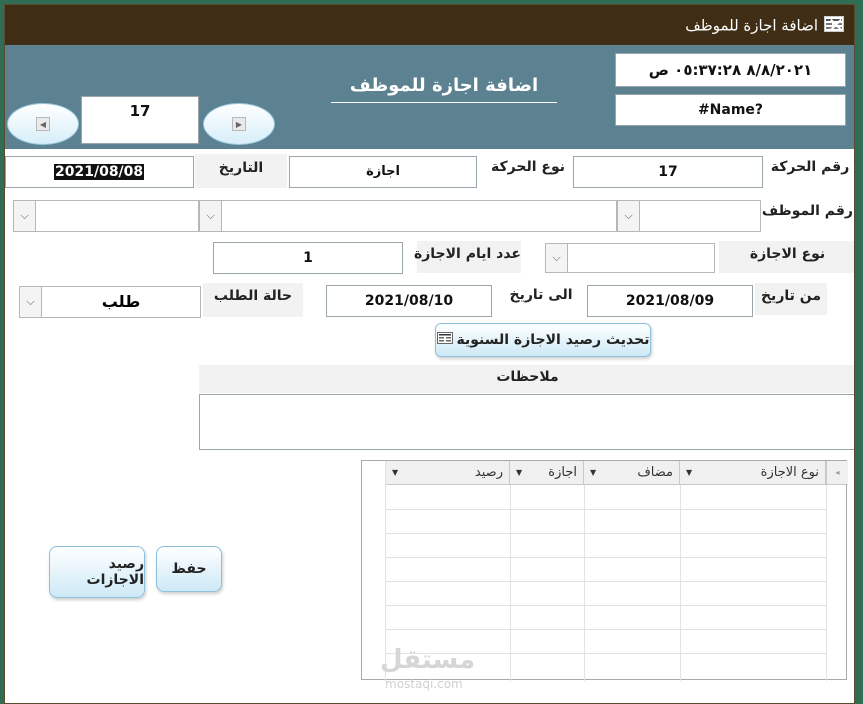  What do you see at coordinates (308, 258) in the screenshot?
I see `leave-days-field: 1` at bounding box center [308, 258].